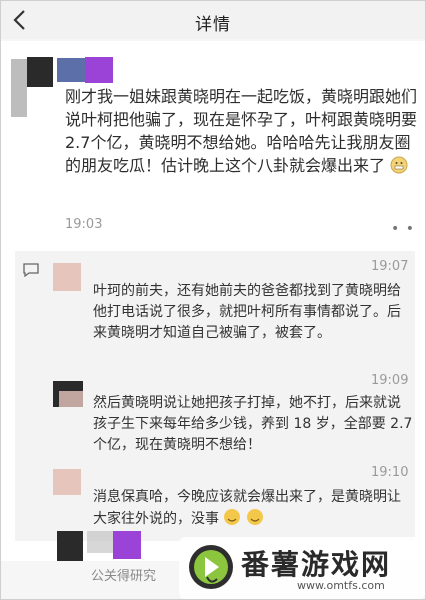 The width and height of the screenshot is (426, 600). I want to click on poster-avatar, so click(19, 88).